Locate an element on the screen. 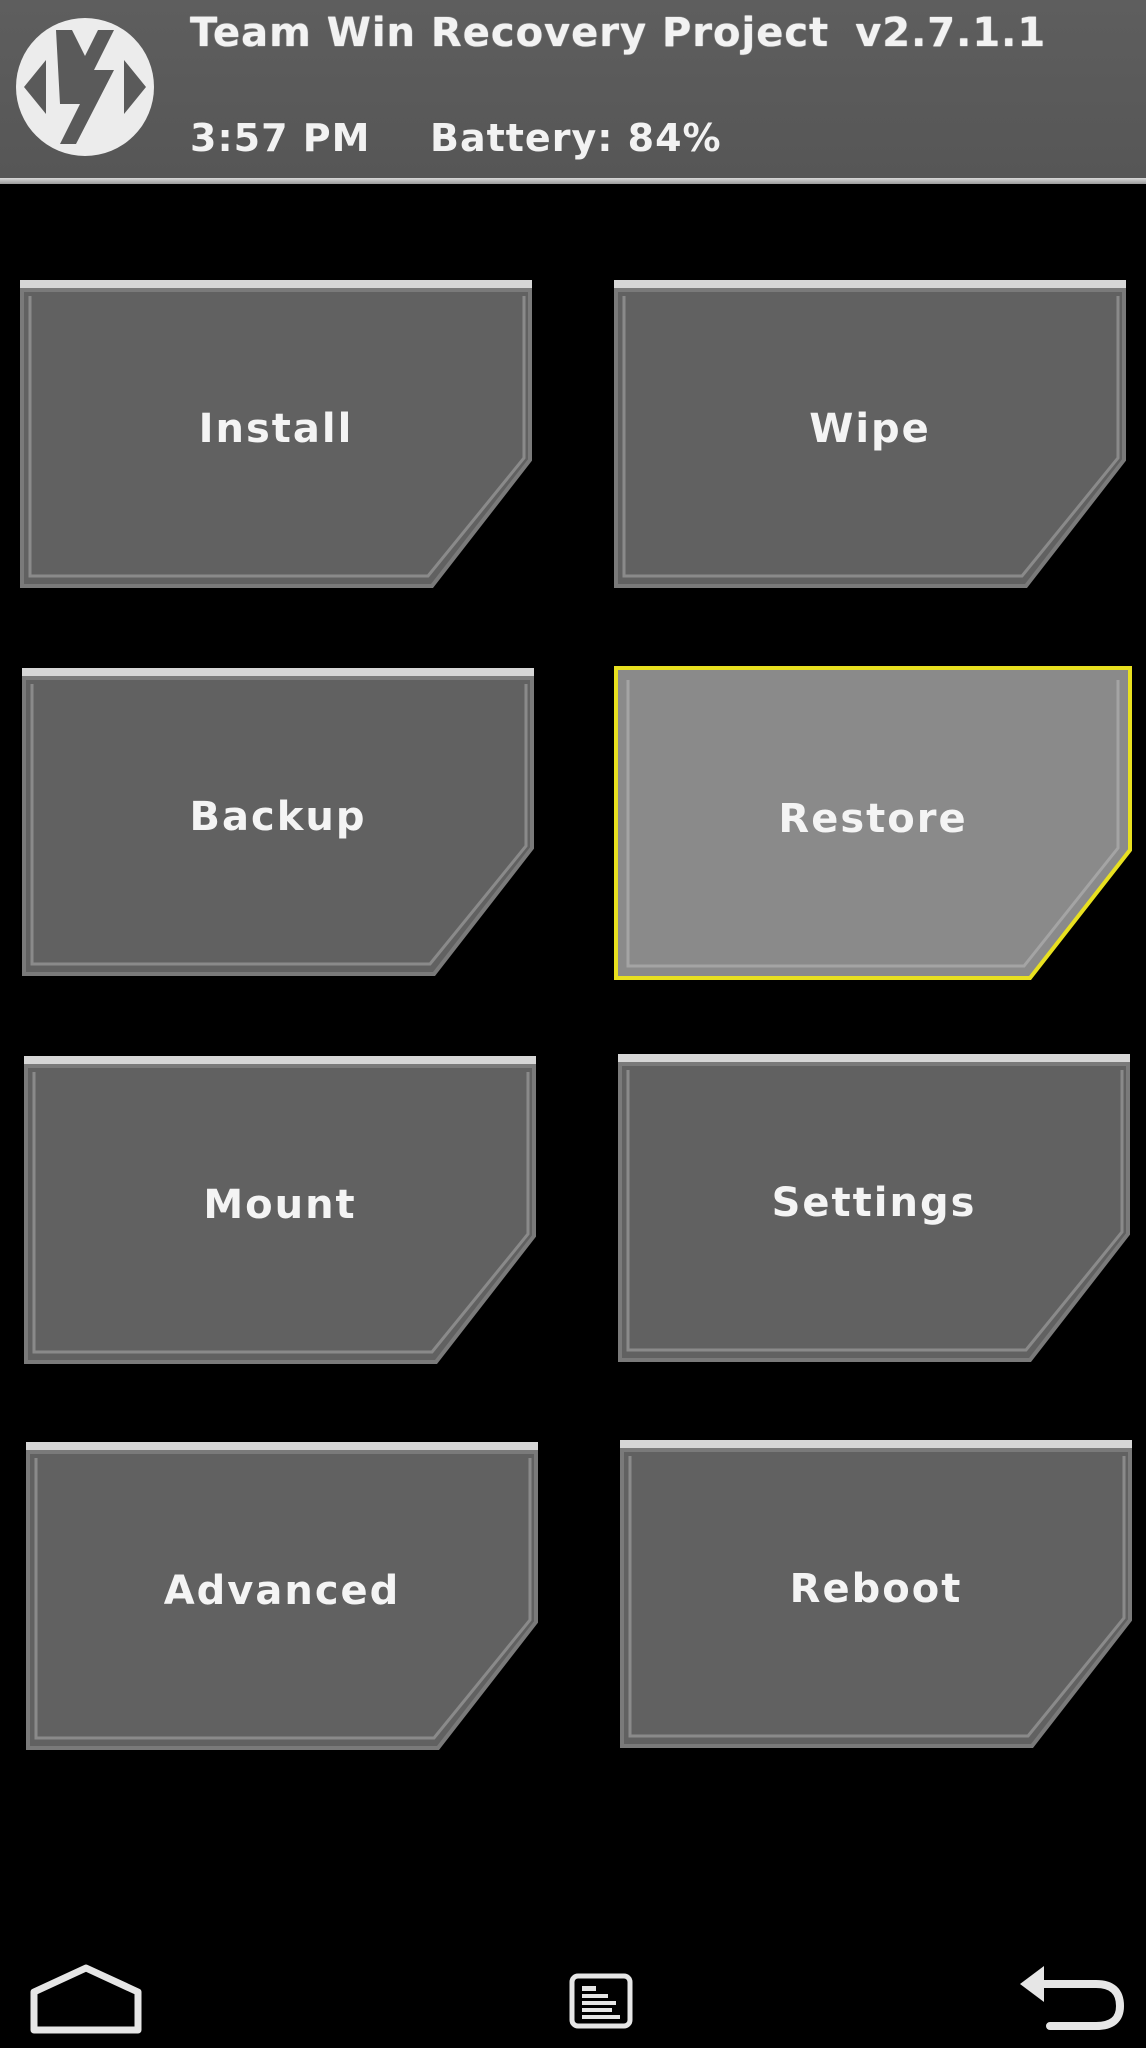 The height and width of the screenshot is (2048, 1146). backup-button: Backup is located at coordinates (278, 822).